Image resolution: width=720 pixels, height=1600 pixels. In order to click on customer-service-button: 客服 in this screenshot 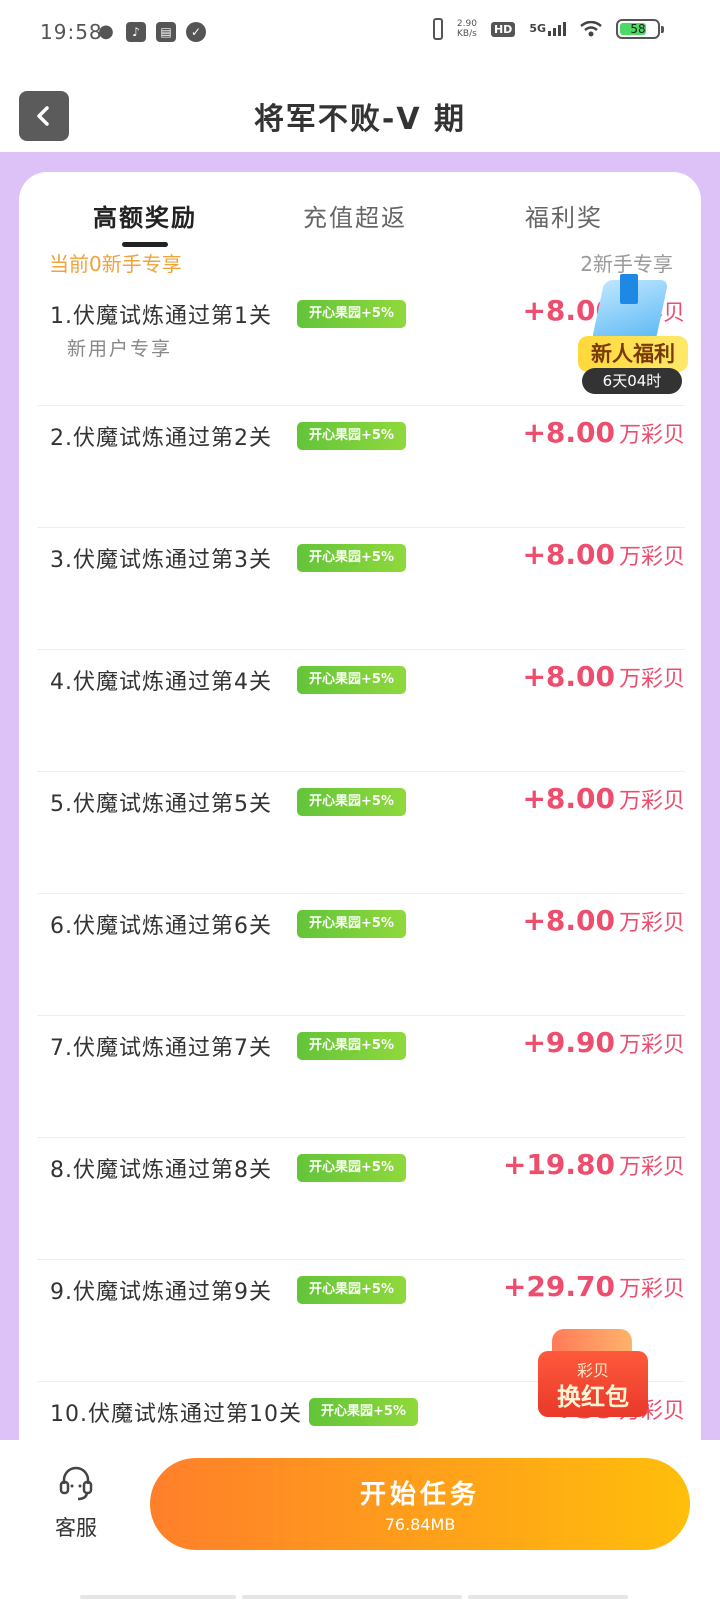, I will do `click(76, 1502)`.